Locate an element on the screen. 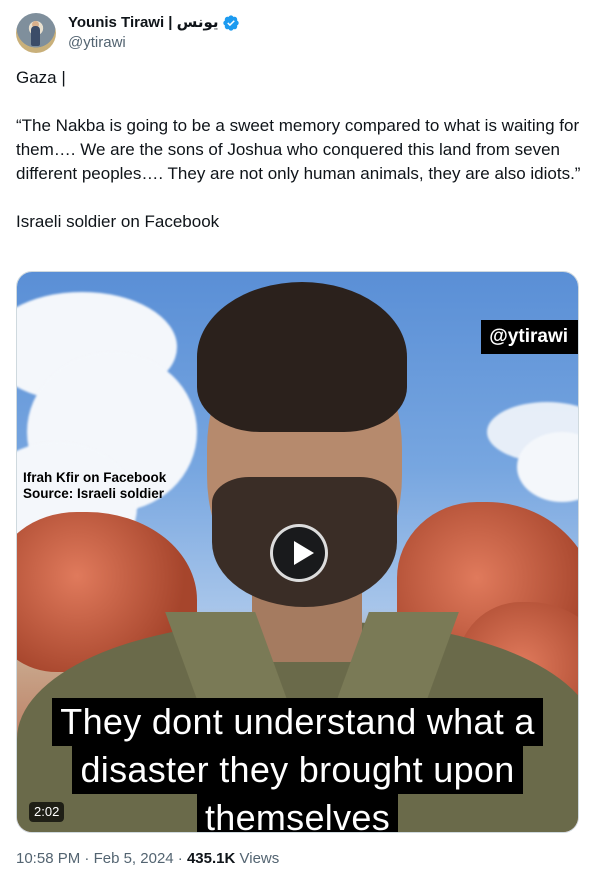  author-handle: @ytirawi is located at coordinates (154, 43).